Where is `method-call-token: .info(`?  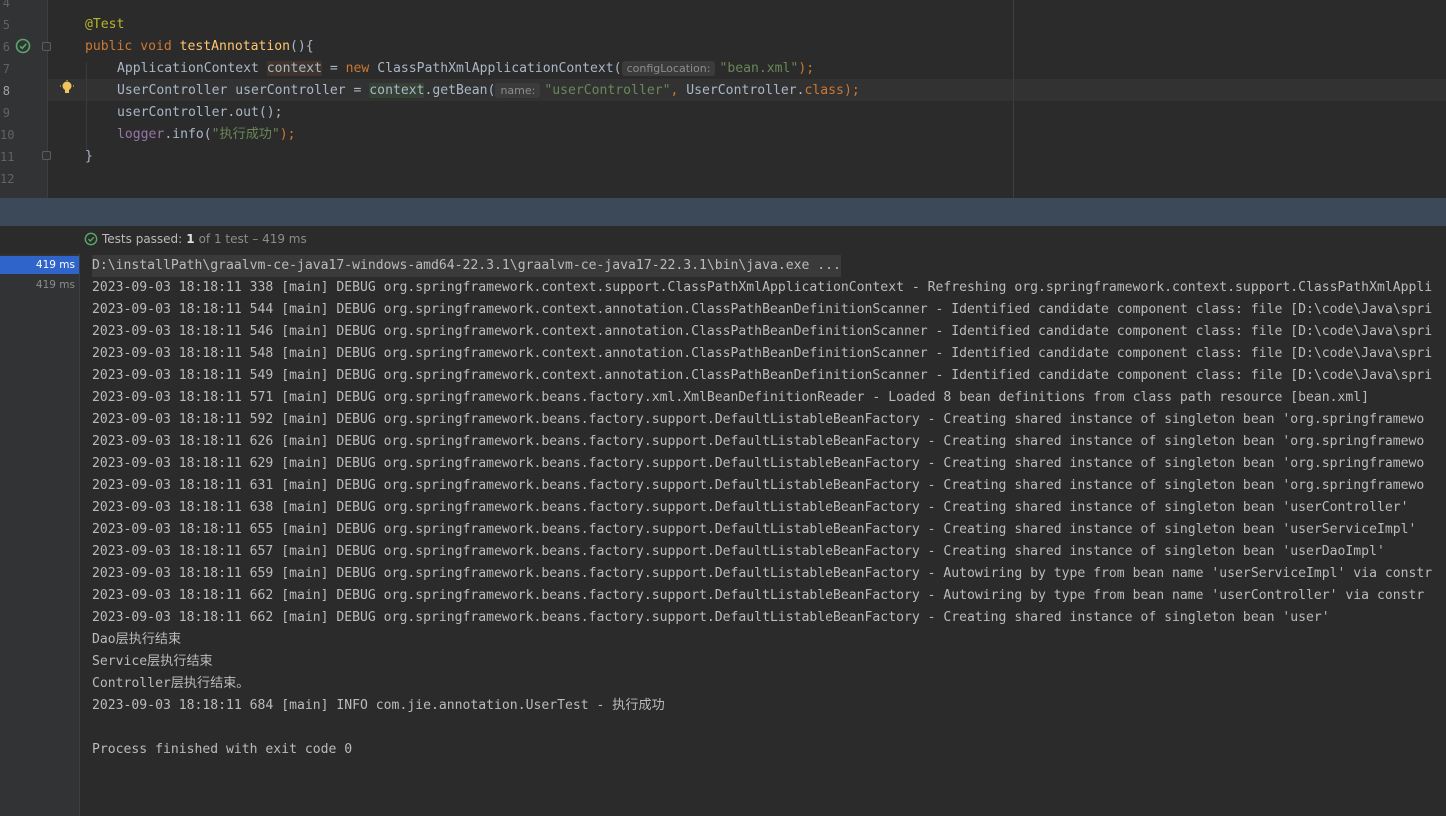 method-call-token: .info( is located at coordinates (188, 134).